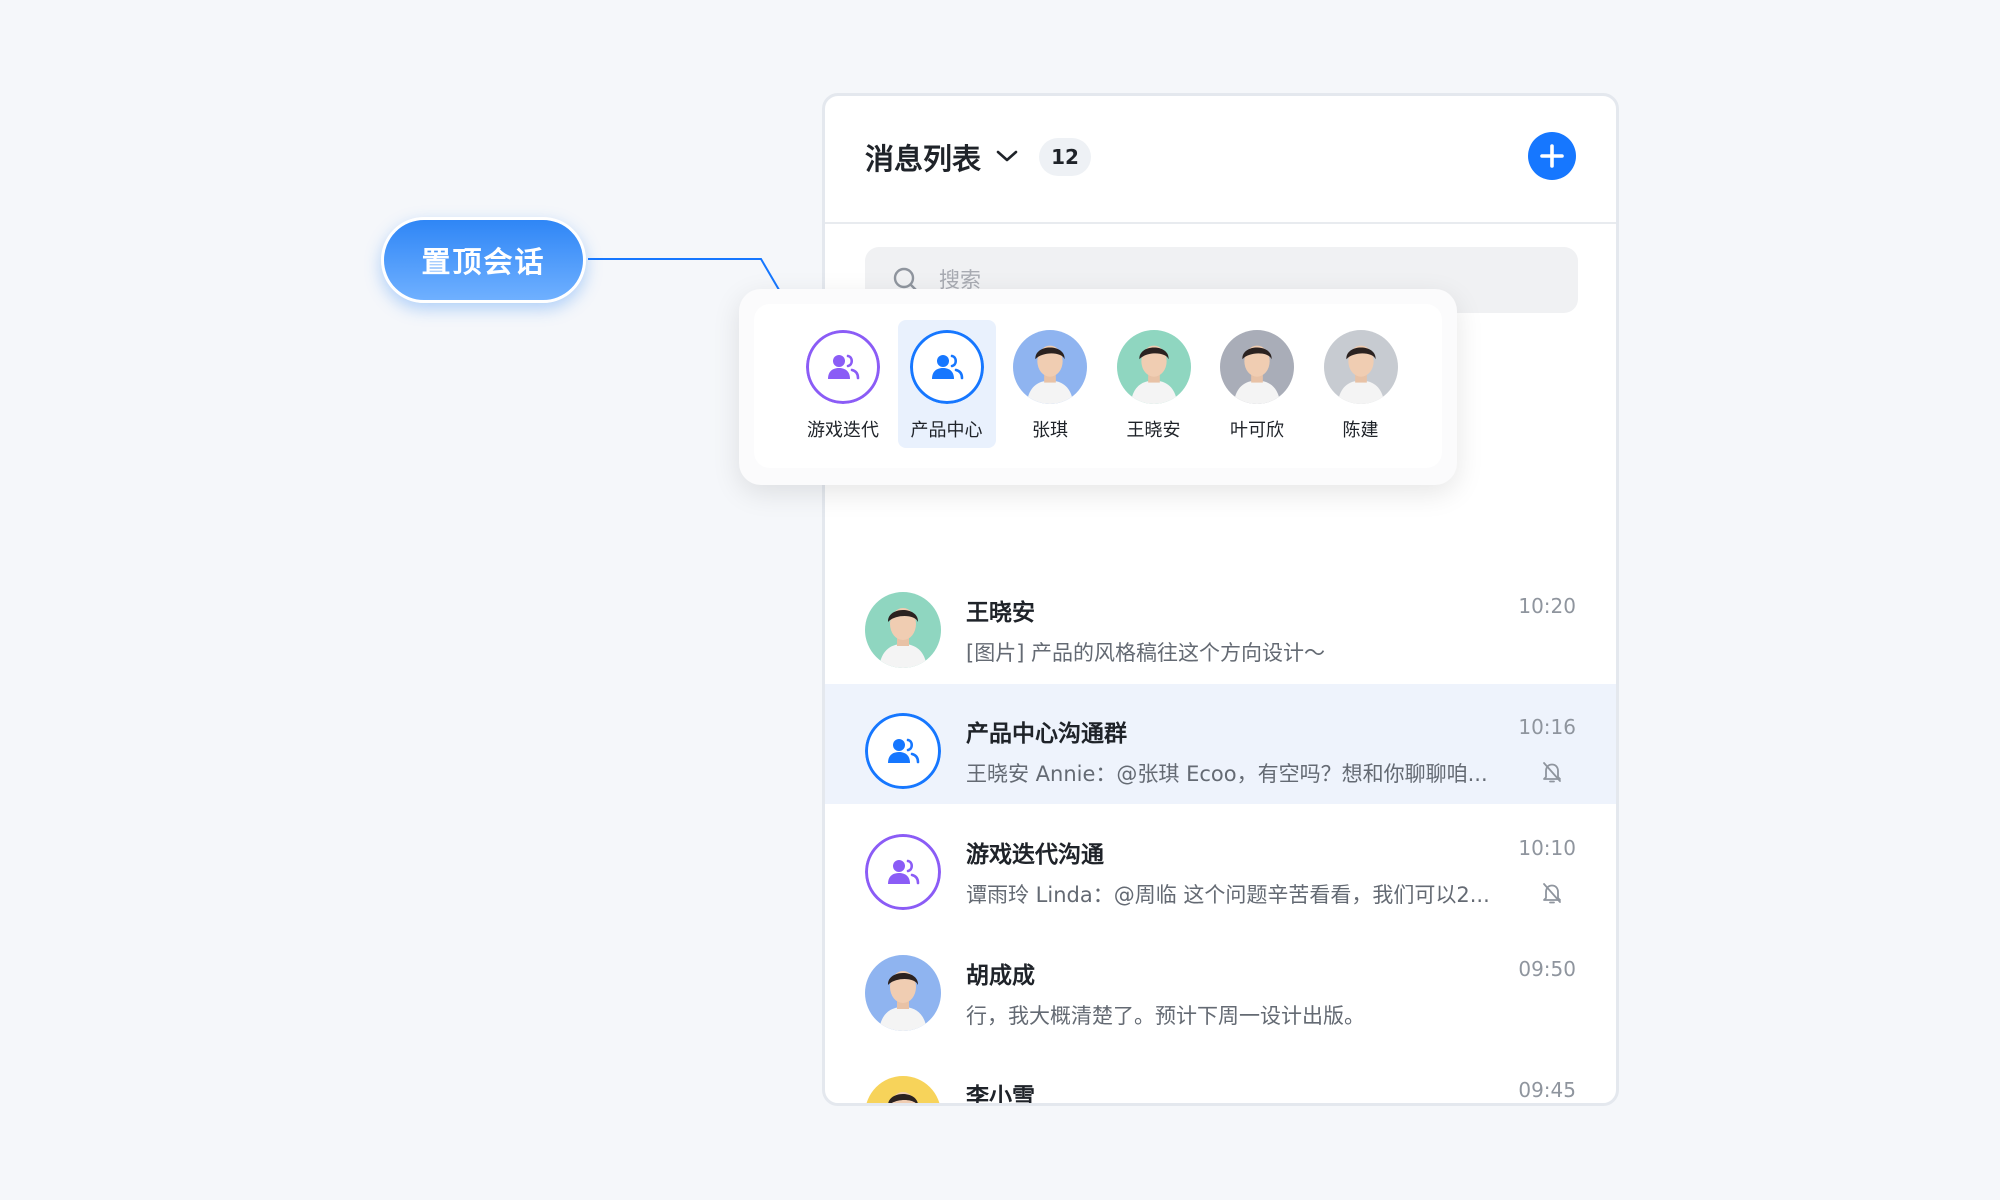 This screenshot has height=1200, width=2000. What do you see at coordinates (1257, 430) in the screenshot?
I see `pinned-item-label: 叶可欣` at bounding box center [1257, 430].